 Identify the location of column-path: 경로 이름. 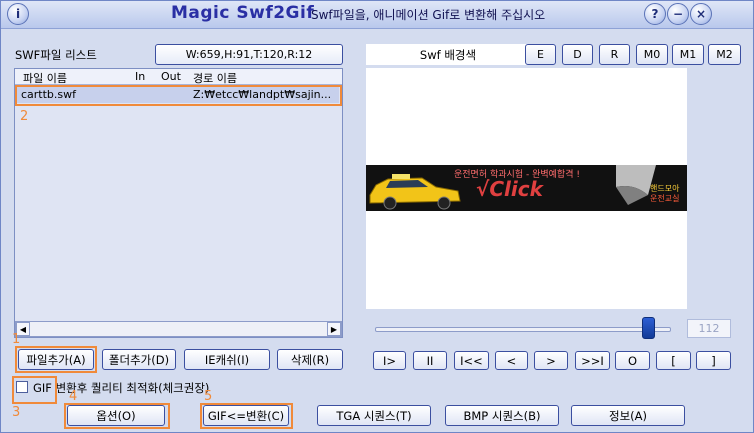
(215, 78).